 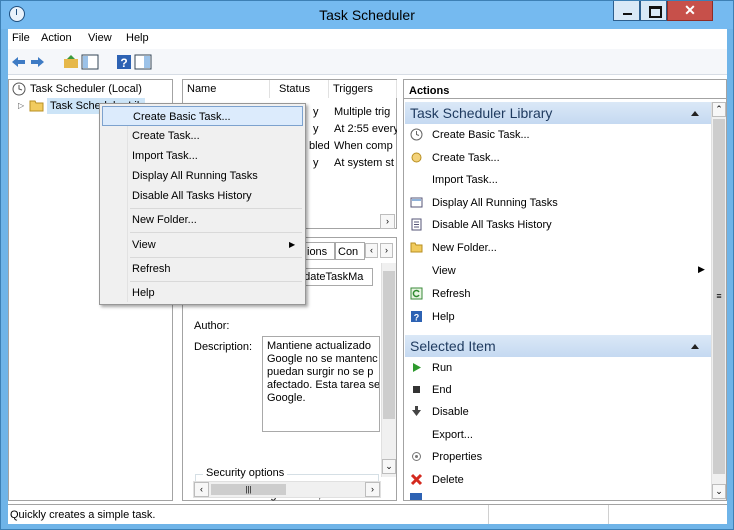 What do you see at coordinates (302, 89) in the screenshot?
I see `column-header-status: Status` at bounding box center [302, 89].